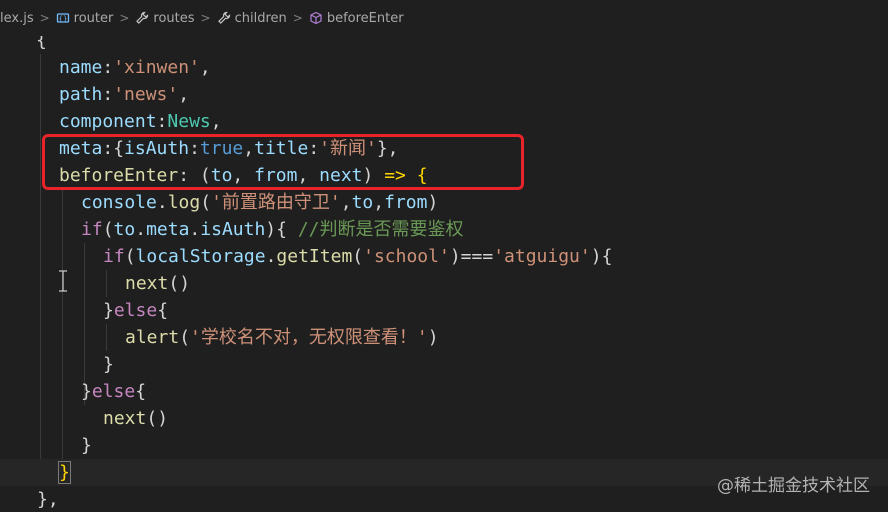 The image size is (888, 512). What do you see at coordinates (309, 337) in the screenshot?
I see `alert-message: '学校名不对，无权限查看！'` at bounding box center [309, 337].